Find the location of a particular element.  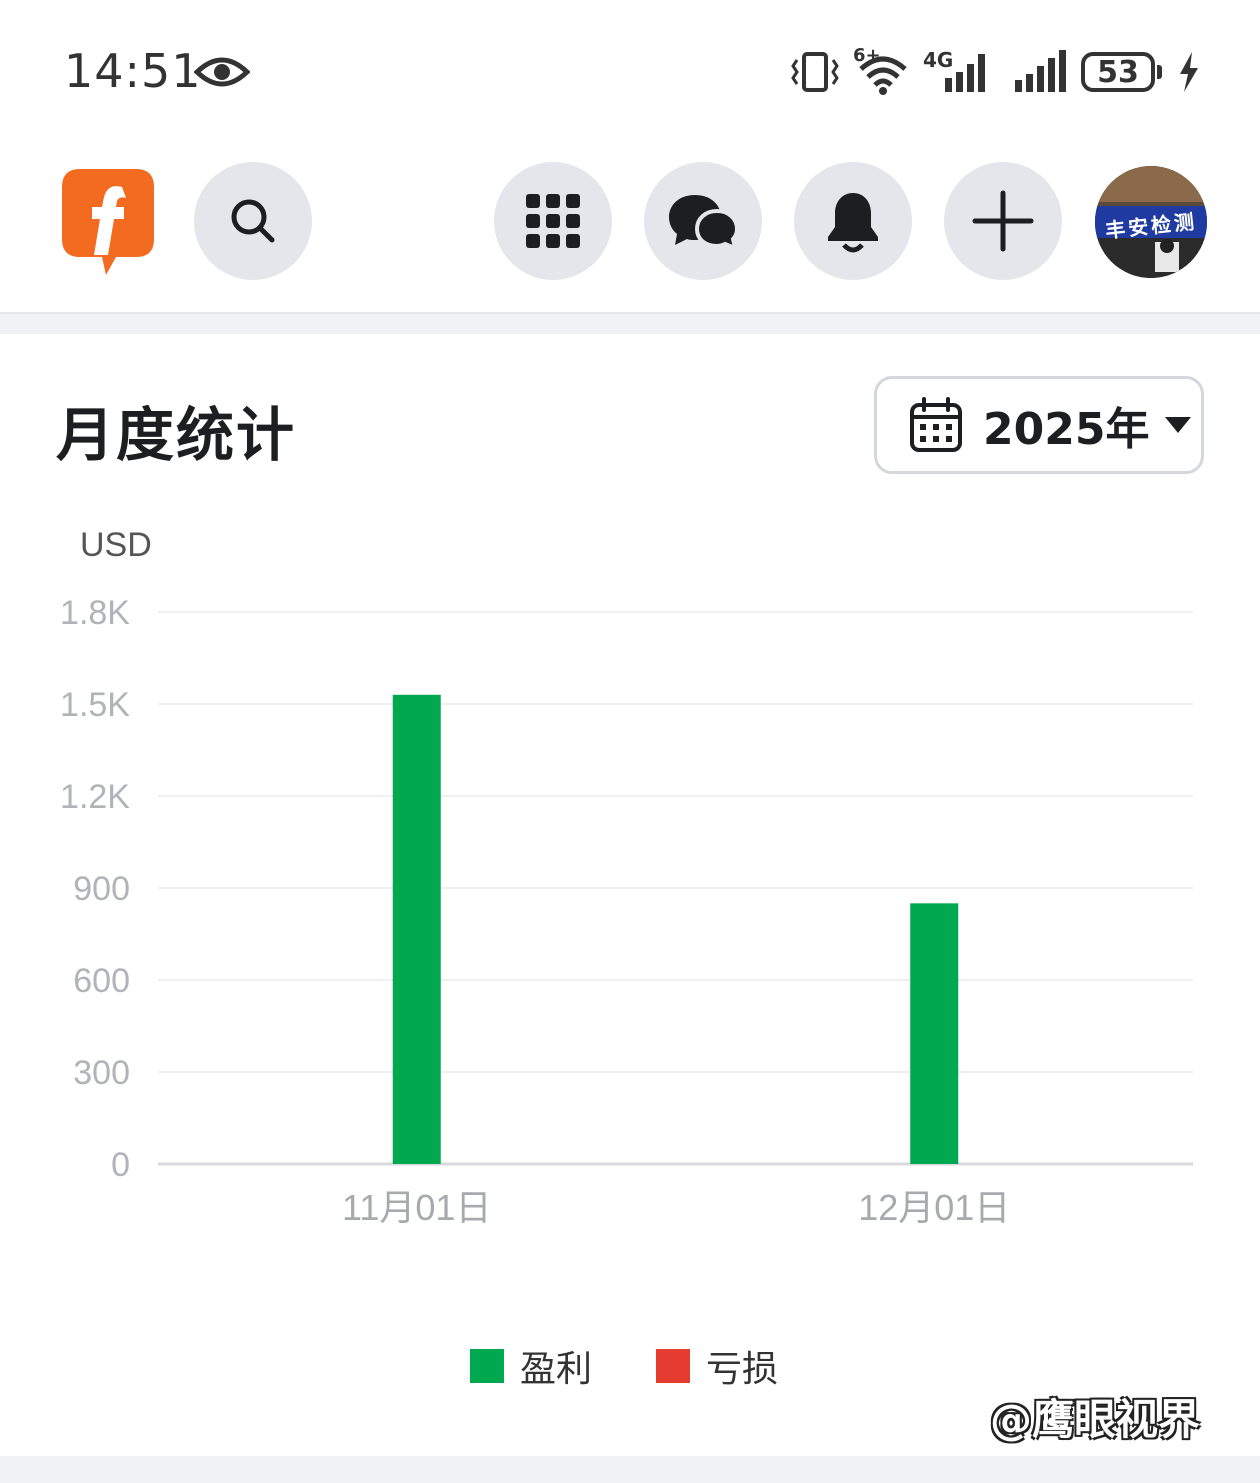

cellular-4g-indicator: 4G is located at coordinates (960, 72).